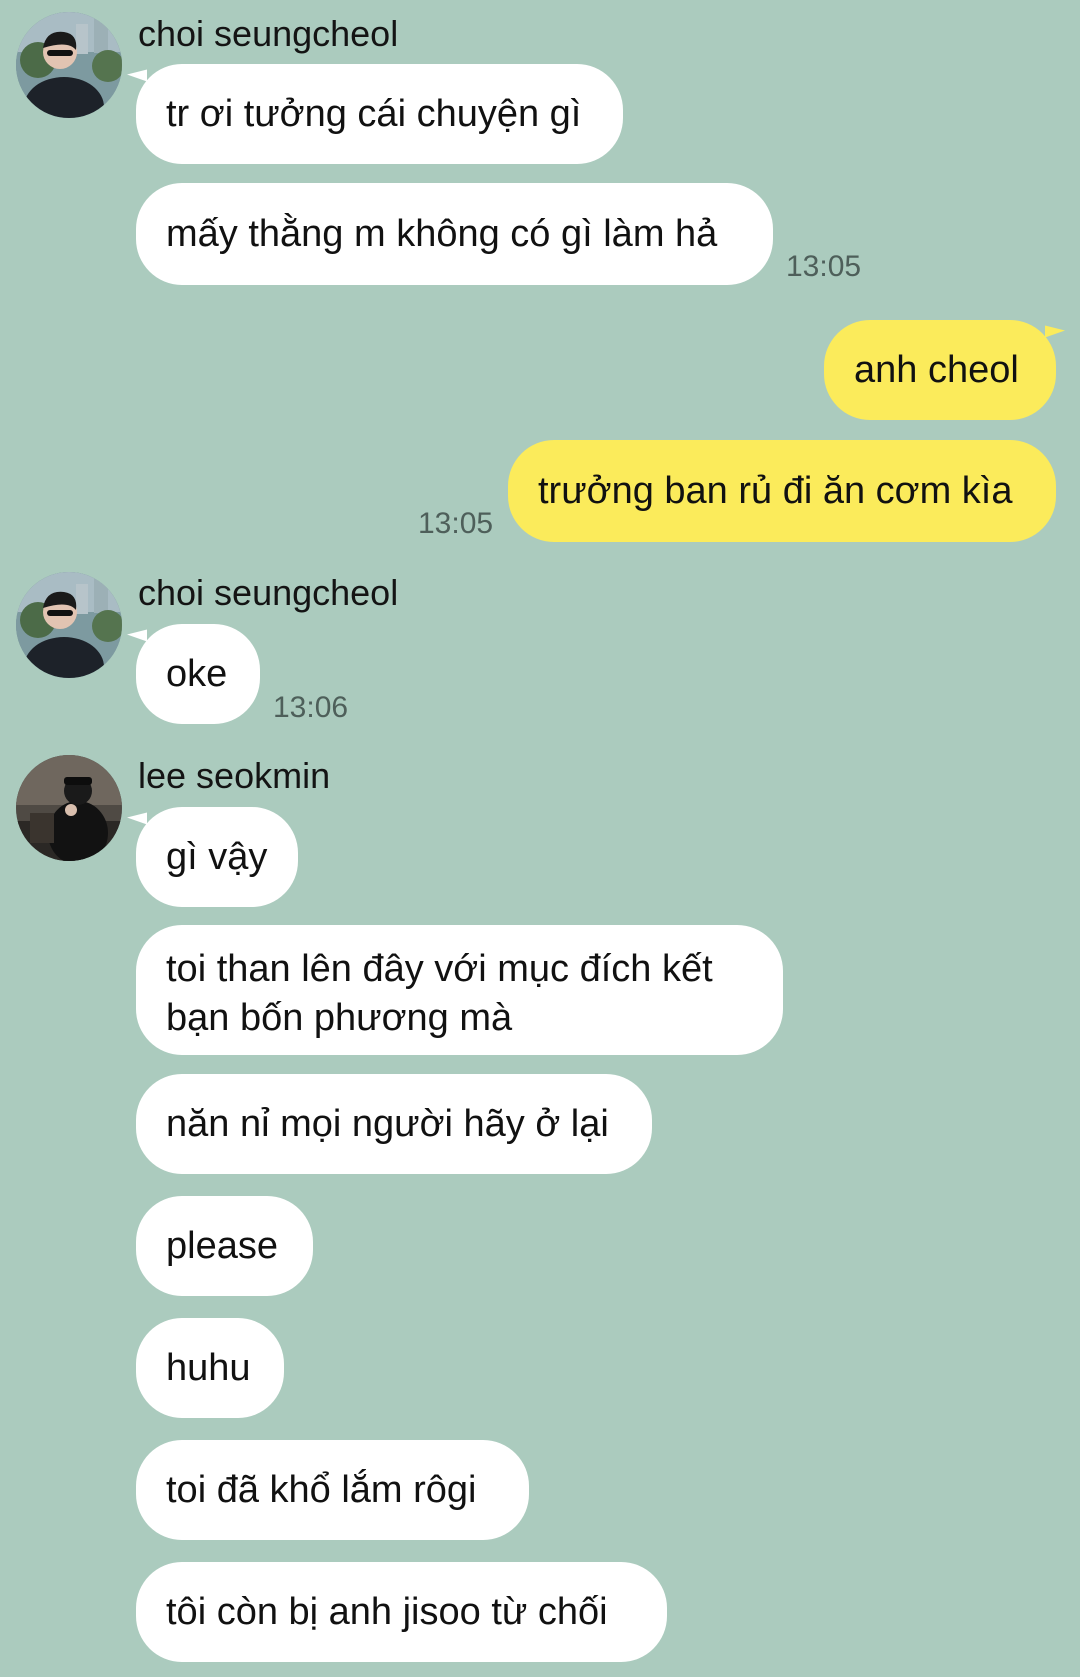 Image resolution: width=1080 pixels, height=1677 pixels. I want to click on message-bubble-outgoing: anh cheol, so click(940, 370).